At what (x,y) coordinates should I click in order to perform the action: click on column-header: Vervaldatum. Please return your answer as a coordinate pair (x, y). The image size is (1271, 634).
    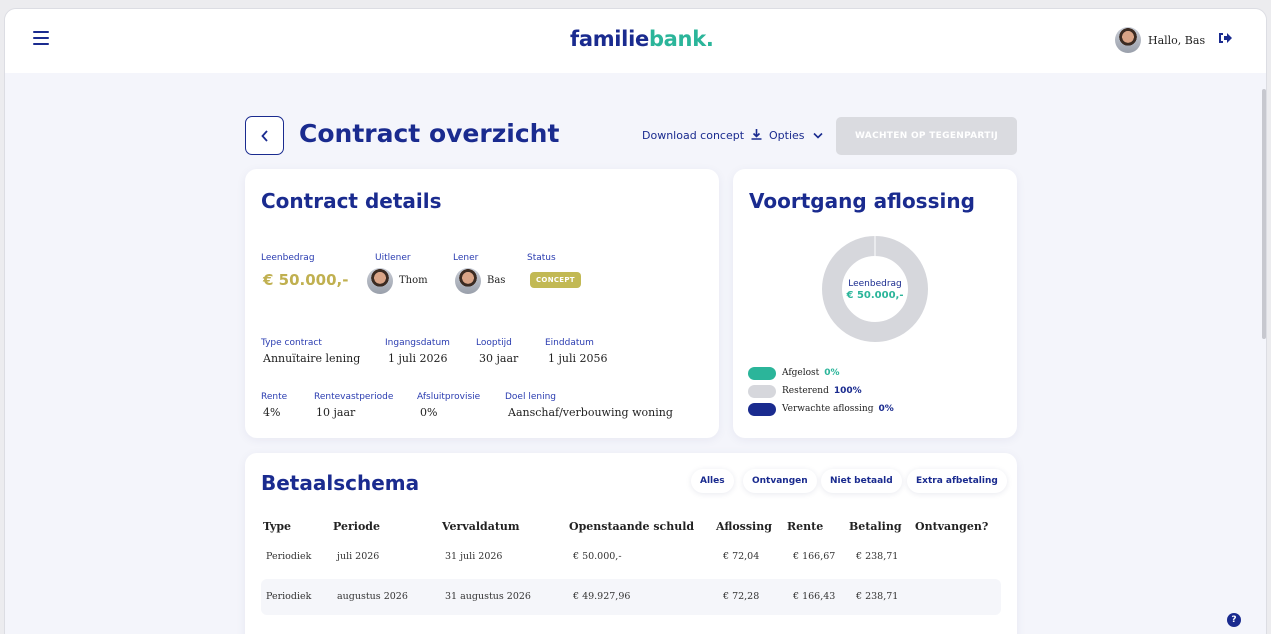
    Looking at the image, I should click on (481, 526).